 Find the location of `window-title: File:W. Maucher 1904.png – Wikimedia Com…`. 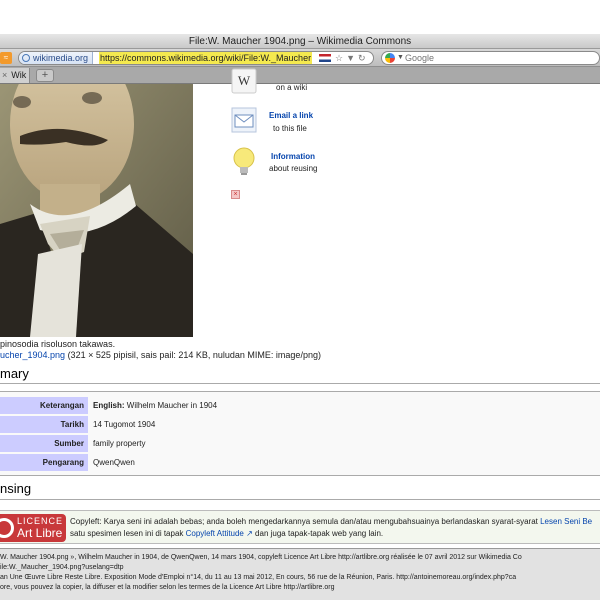

window-title: File:W. Maucher 1904.png – Wikimedia Com… is located at coordinates (300, 41).